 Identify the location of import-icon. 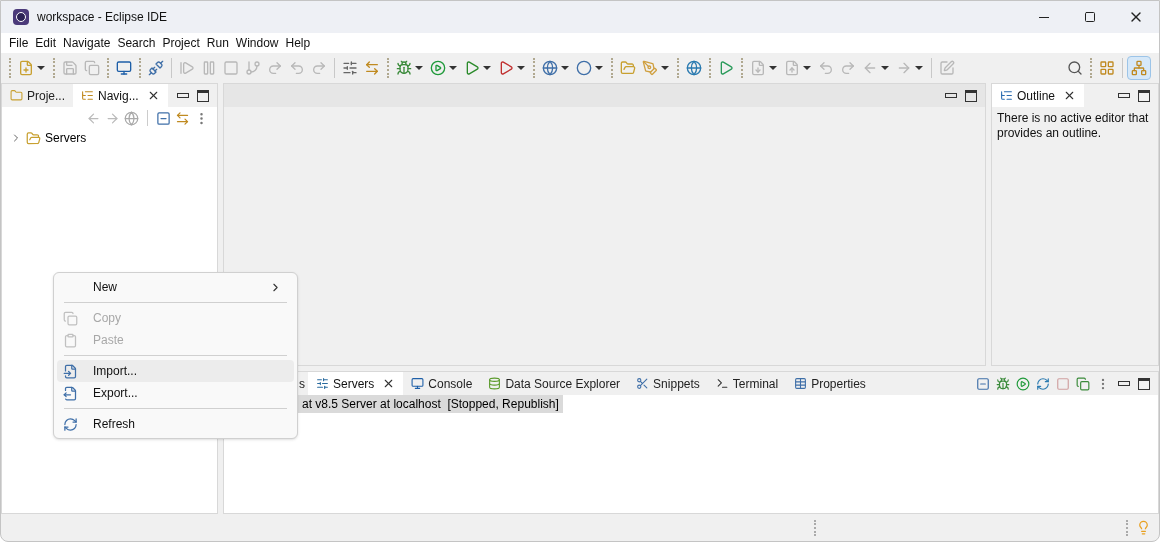
(70, 371).